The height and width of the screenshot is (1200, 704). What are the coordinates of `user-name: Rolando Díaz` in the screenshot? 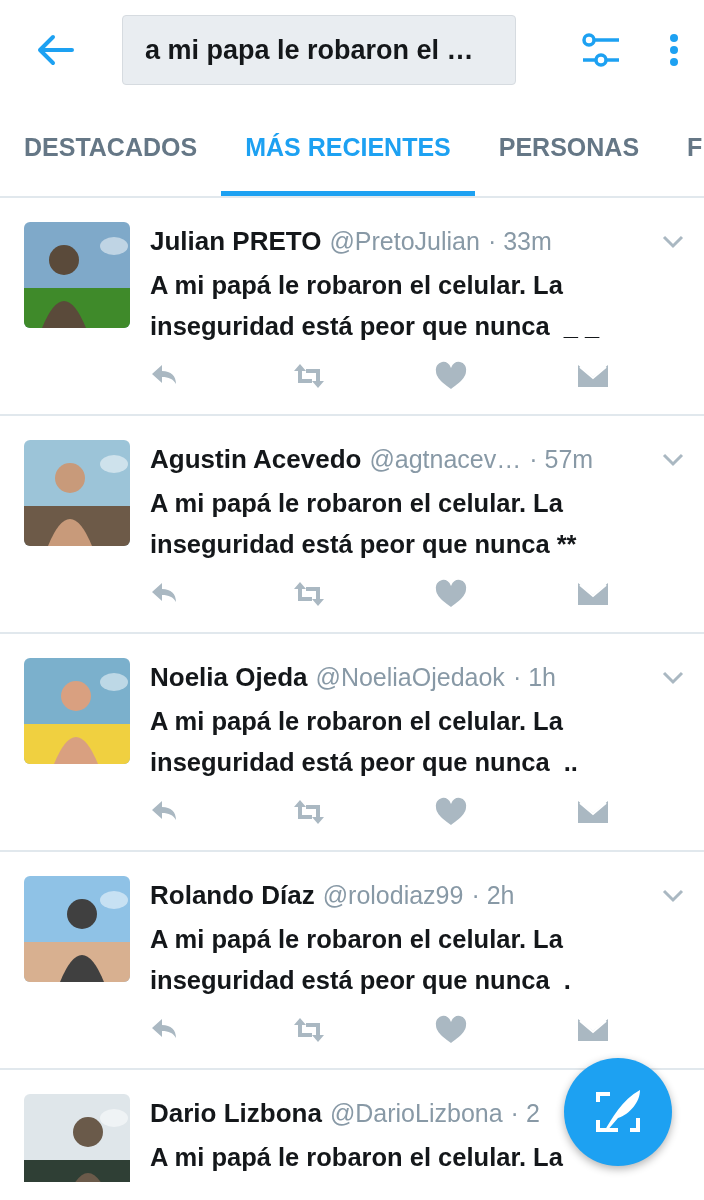 It's located at (232, 895).